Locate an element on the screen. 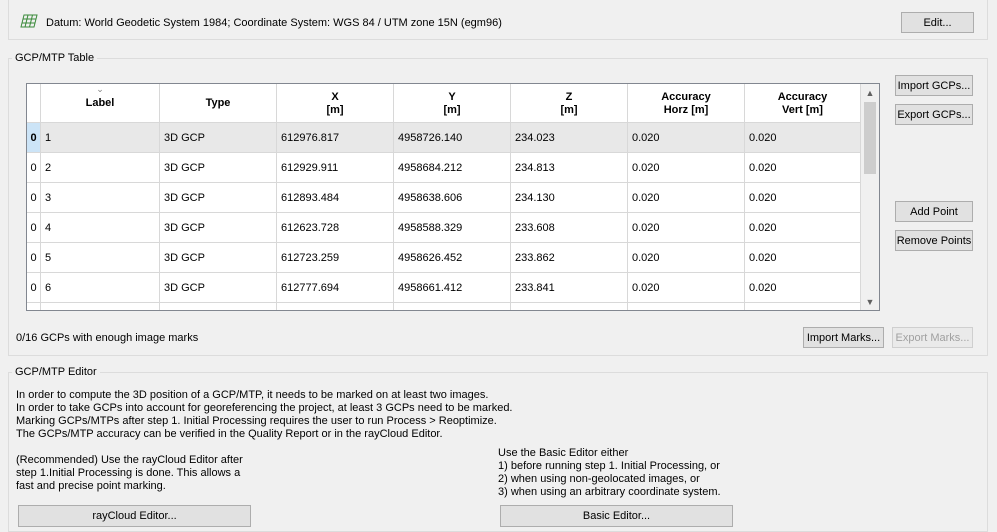 The image size is (997, 532). cell-label: 3 is located at coordinates (100, 197).